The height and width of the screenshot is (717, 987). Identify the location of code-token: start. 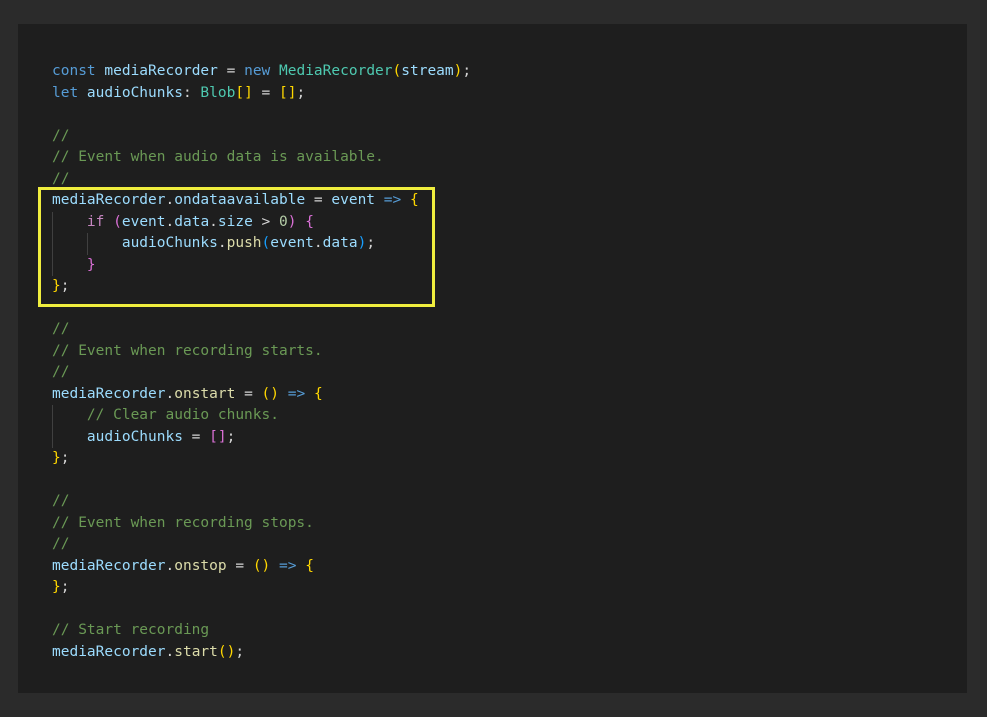
(196, 651).